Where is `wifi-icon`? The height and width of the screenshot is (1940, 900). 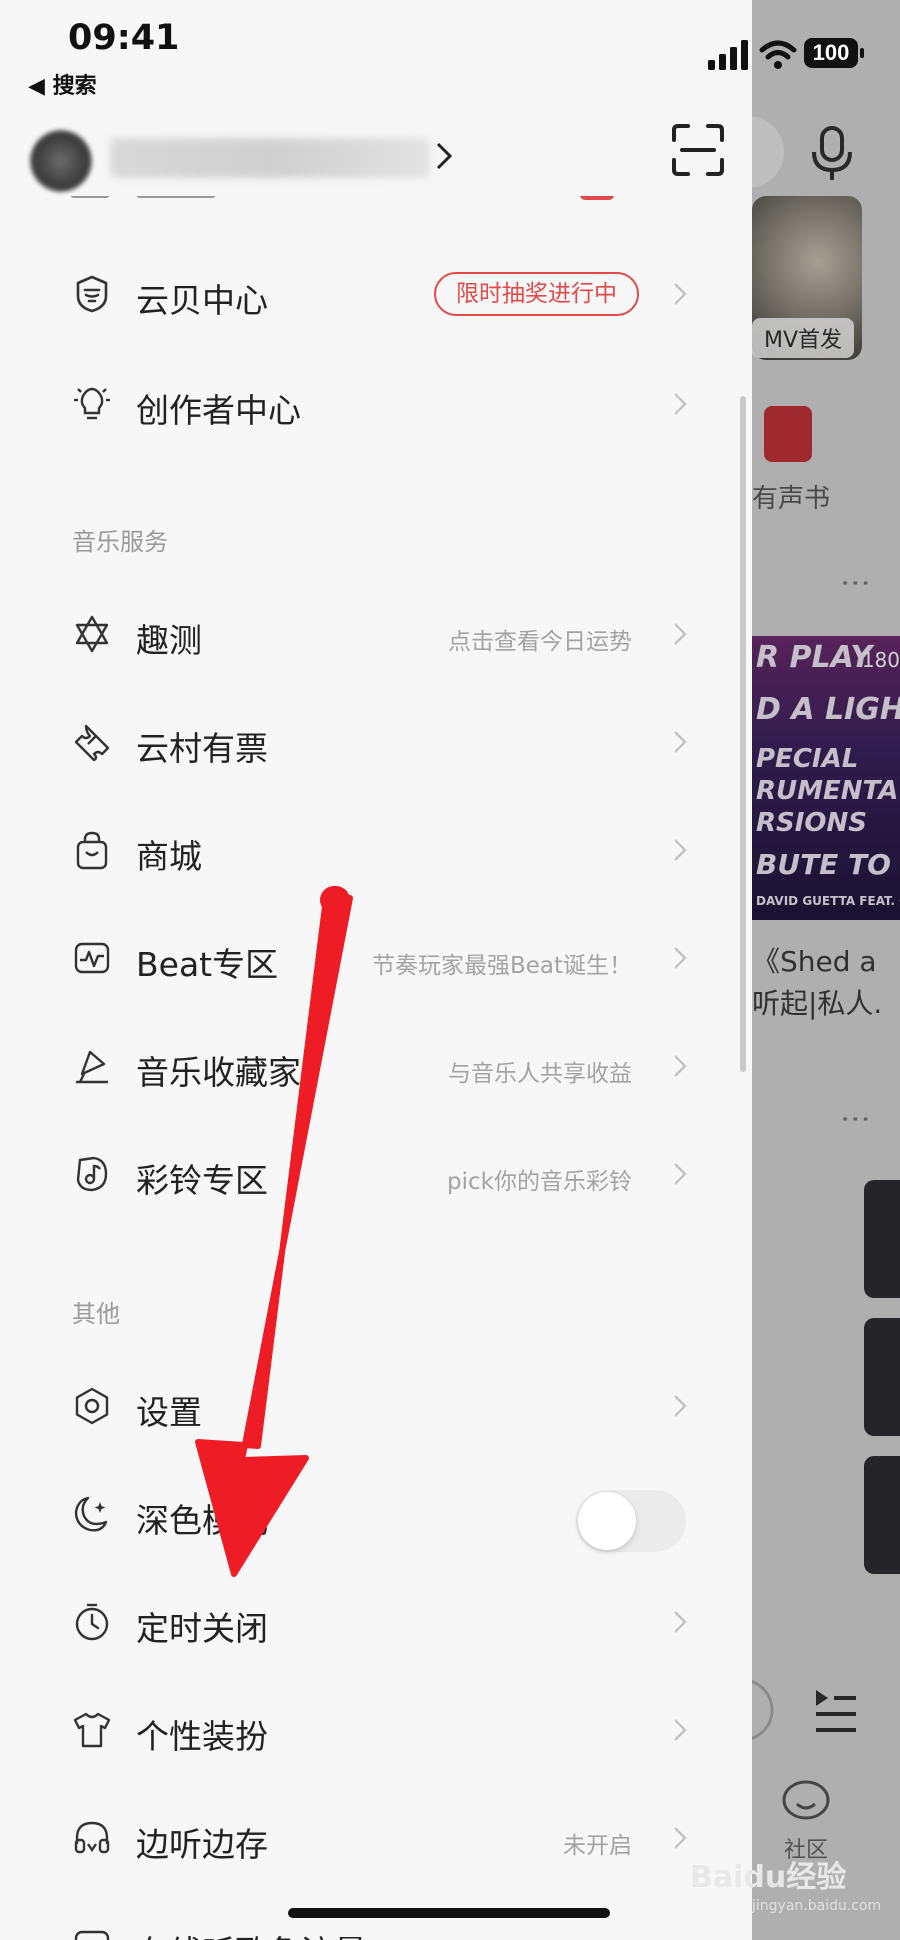 wifi-icon is located at coordinates (778, 54).